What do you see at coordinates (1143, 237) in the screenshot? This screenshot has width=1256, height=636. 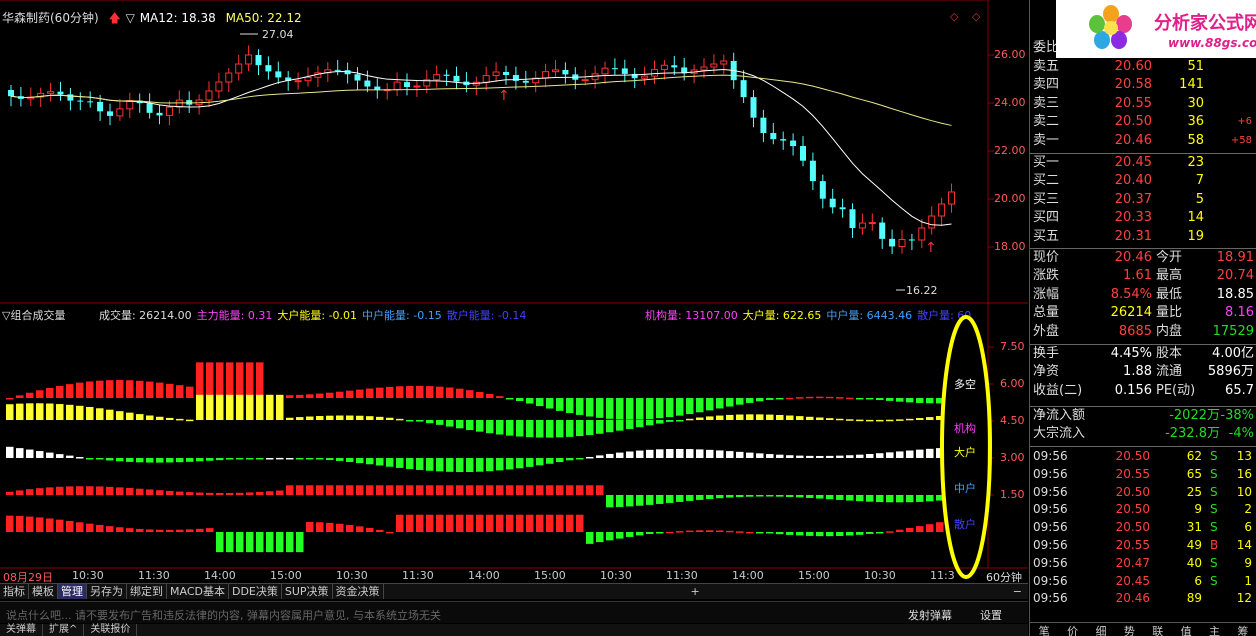 I see `bid-row: 买五 20.31 19` at bounding box center [1143, 237].